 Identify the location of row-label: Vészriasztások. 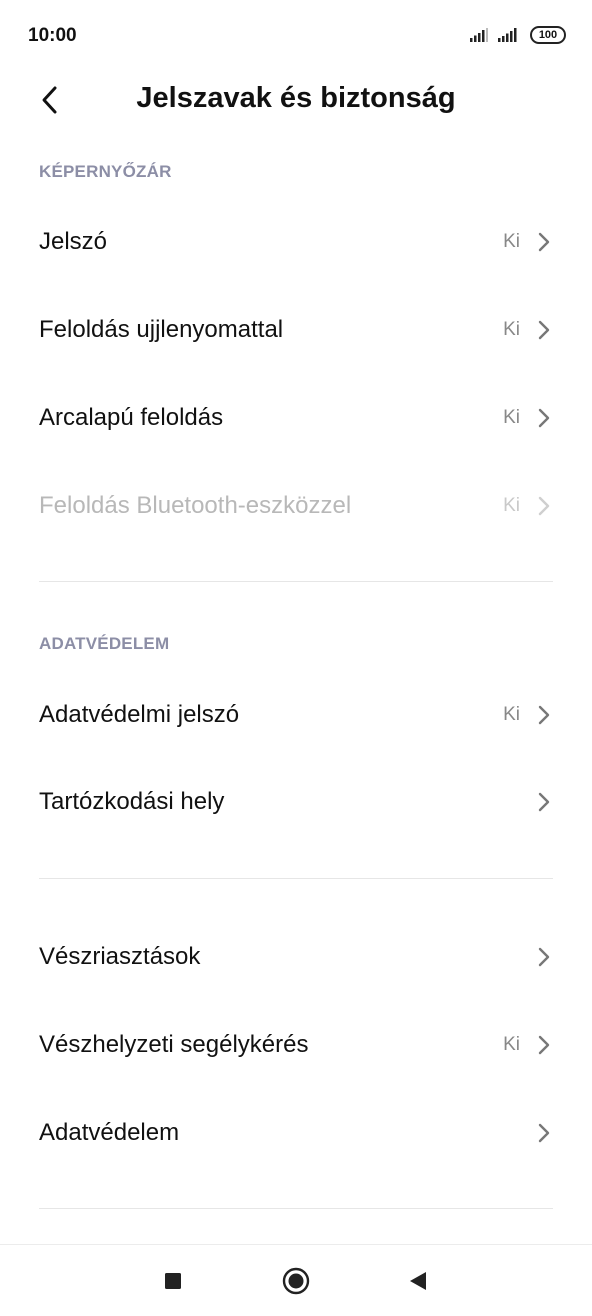
(120, 956).